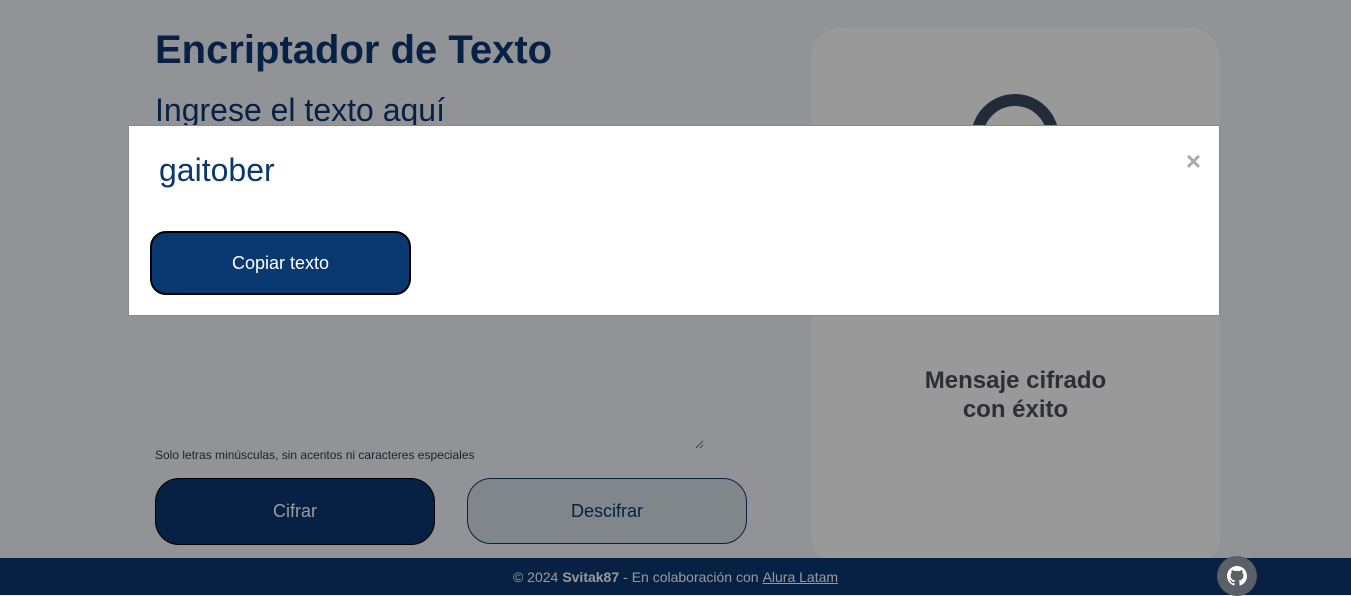 The image size is (1351, 596). I want to click on modal-result-text: gaitober, so click(217, 170).